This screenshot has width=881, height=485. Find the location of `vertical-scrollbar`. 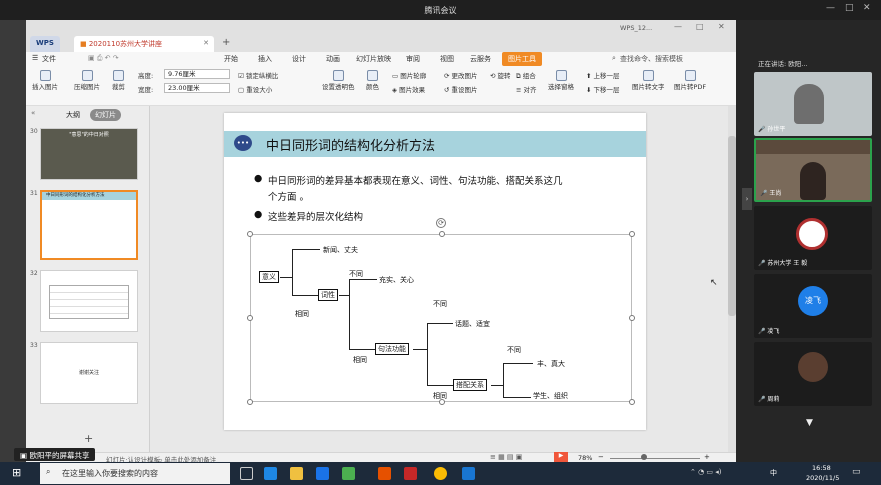

vertical-scrollbar is located at coordinates (732, 279).